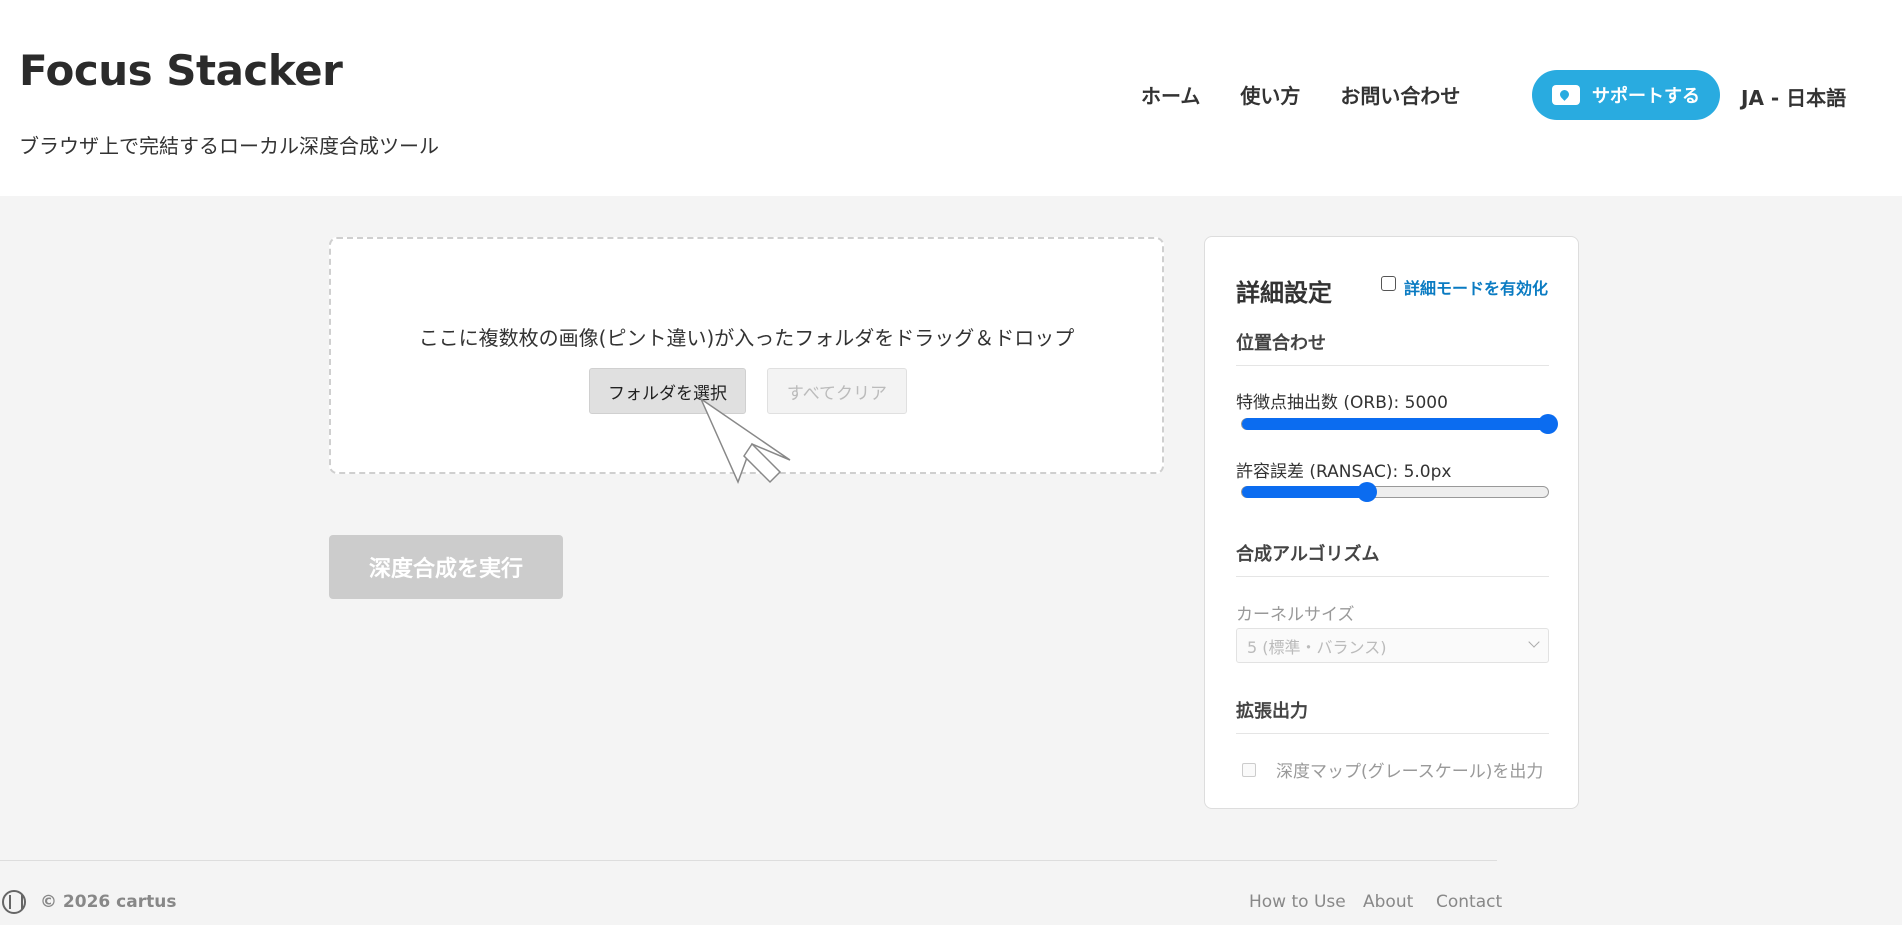 This screenshot has width=1902, height=925. What do you see at coordinates (446, 567) in the screenshot?
I see `run-stacking-button: 深度合成を実行` at bounding box center [446, 567].